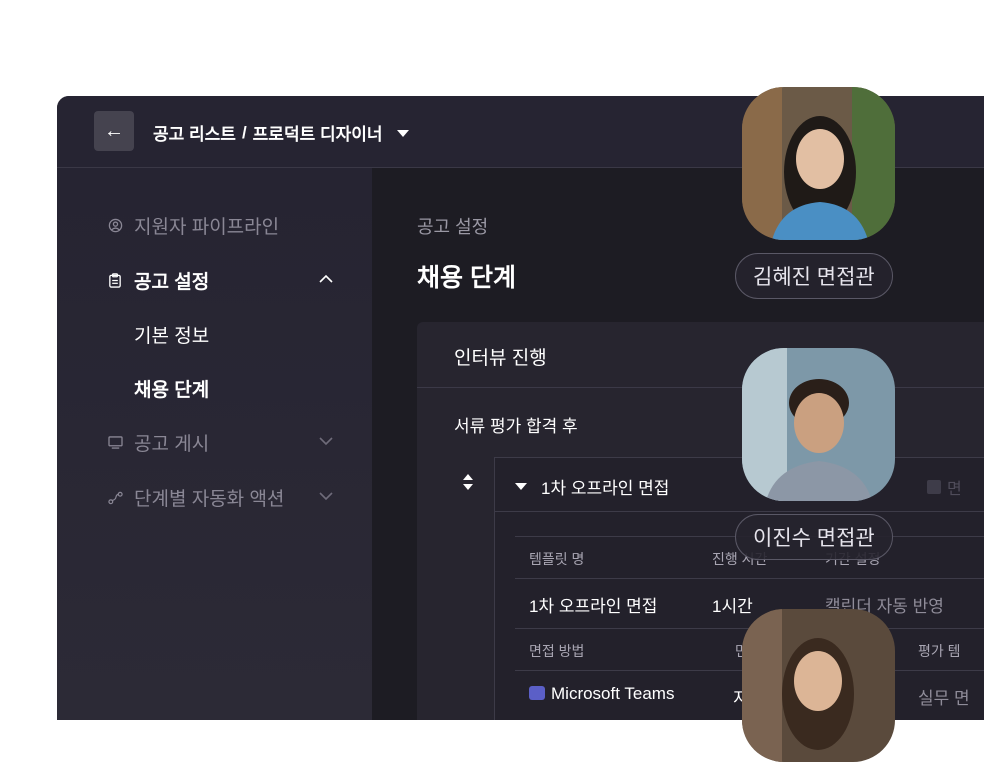 The height and width of the screenshot is (762, 984). What do you see at coordinates (209, 499) in the screenshot?
I see `sidebar-item-label: 단계별 자동화 액션` at bounding box center [209, 499].